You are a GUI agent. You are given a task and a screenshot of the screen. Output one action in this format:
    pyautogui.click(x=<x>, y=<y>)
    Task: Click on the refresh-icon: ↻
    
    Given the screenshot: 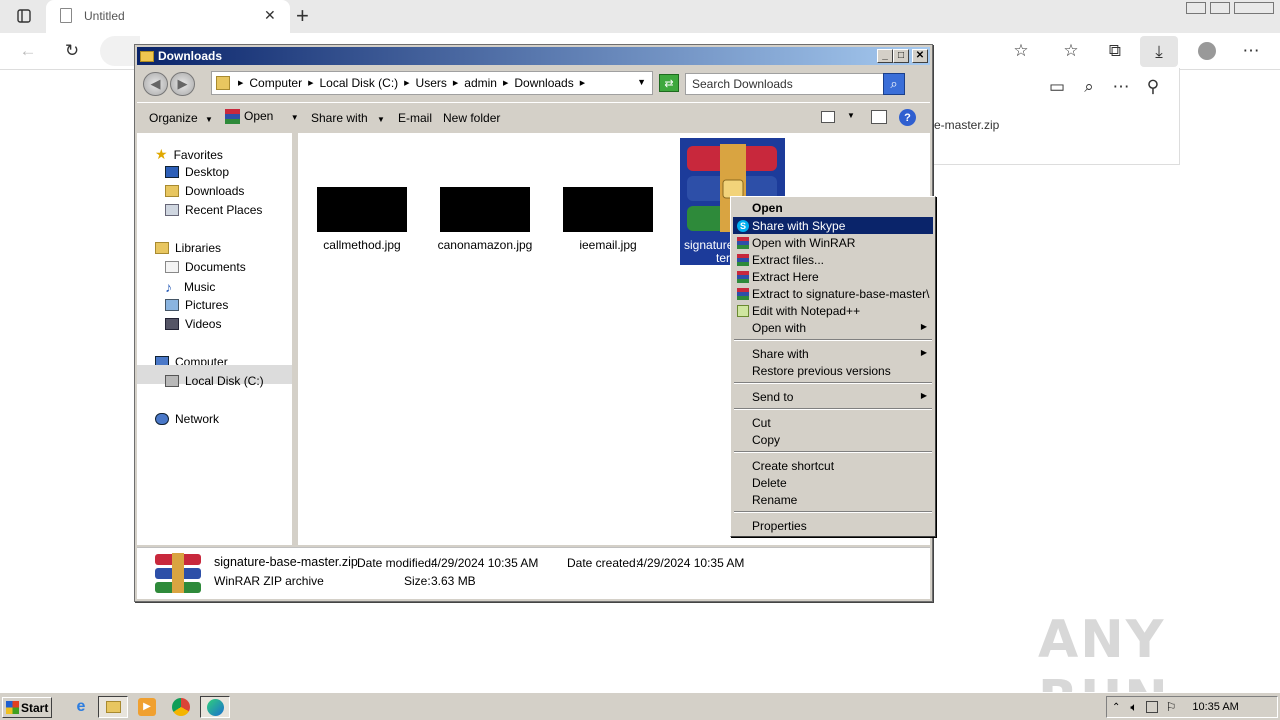 What is the action you would take?
    pyautogui.click(x=72, y=51)
    